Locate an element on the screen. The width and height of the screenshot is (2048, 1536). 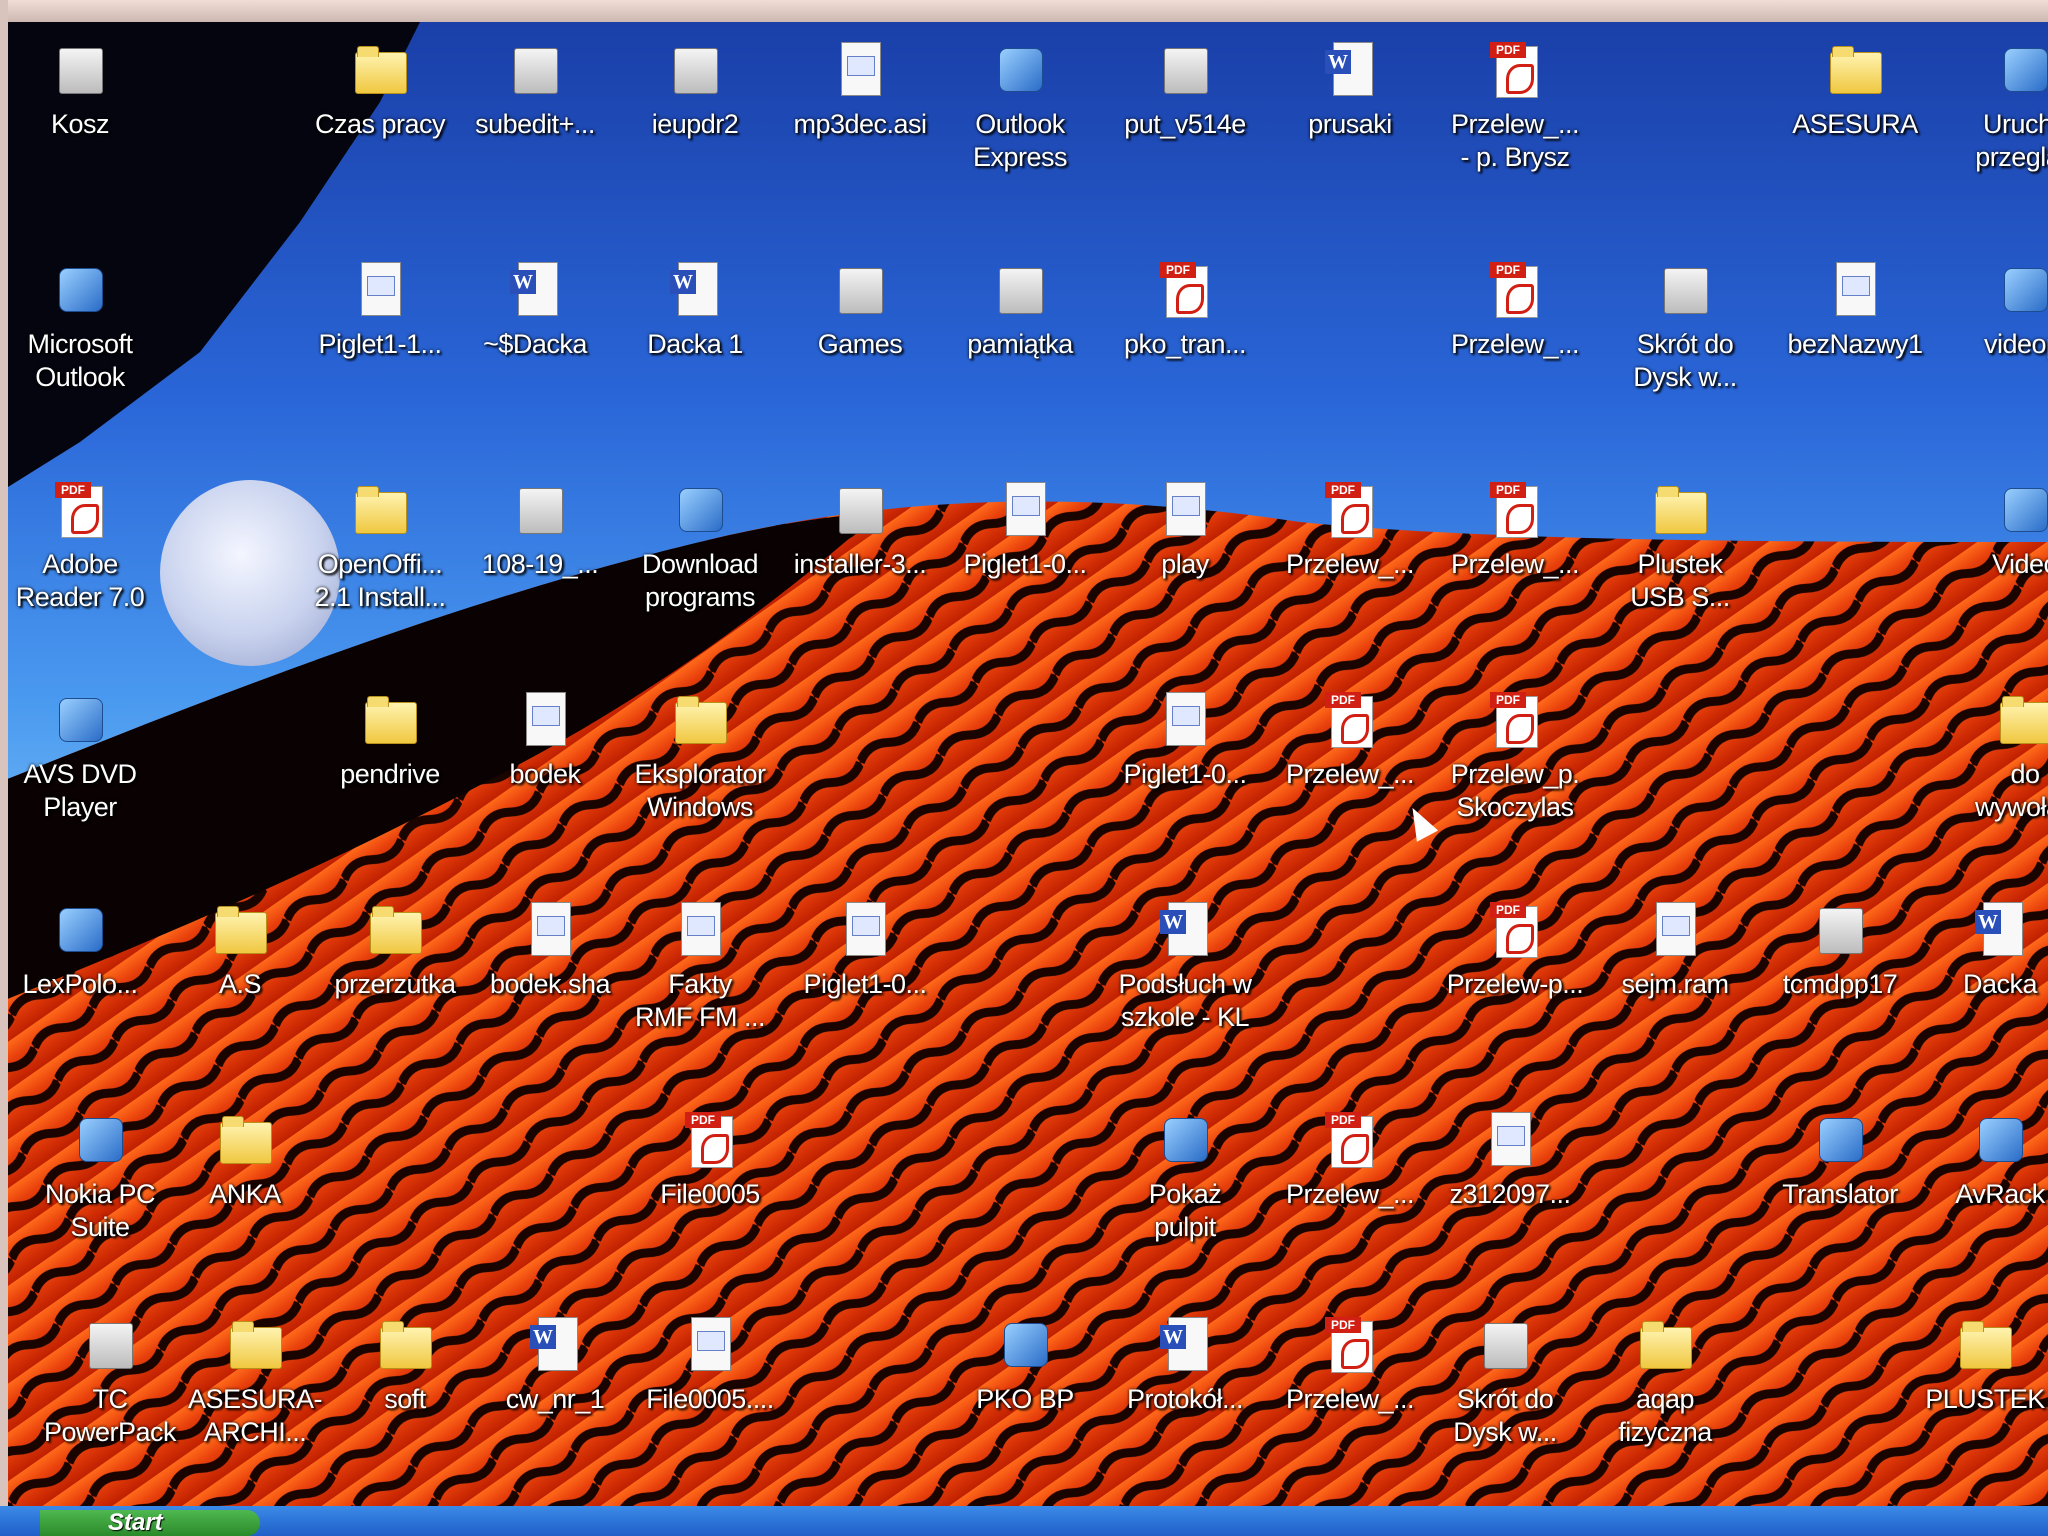
desktop-icon-label: sejm.ram is located at coordinates (1675, 984).